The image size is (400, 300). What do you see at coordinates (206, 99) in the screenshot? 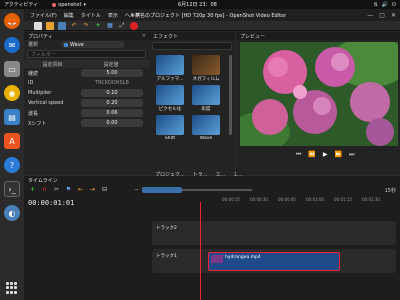
I see `effect-item: 彩度` at bounding box center [206, 99].